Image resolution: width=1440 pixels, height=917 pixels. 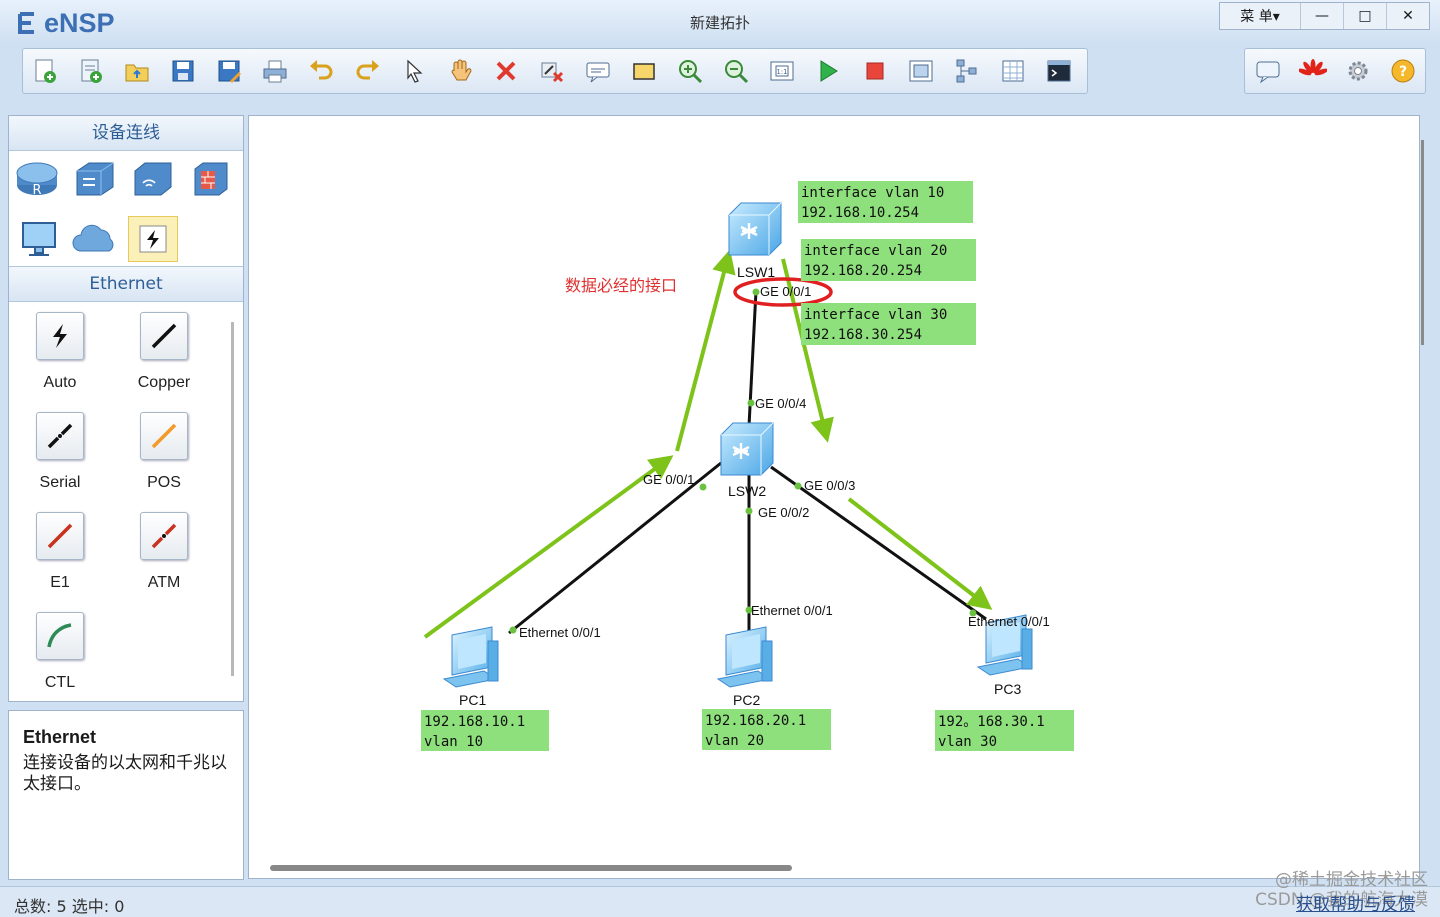 What do you see at coordinates (60, 352) in the screenshot?
I see `cable-auto: Auto` at bounding box center [60, 352].